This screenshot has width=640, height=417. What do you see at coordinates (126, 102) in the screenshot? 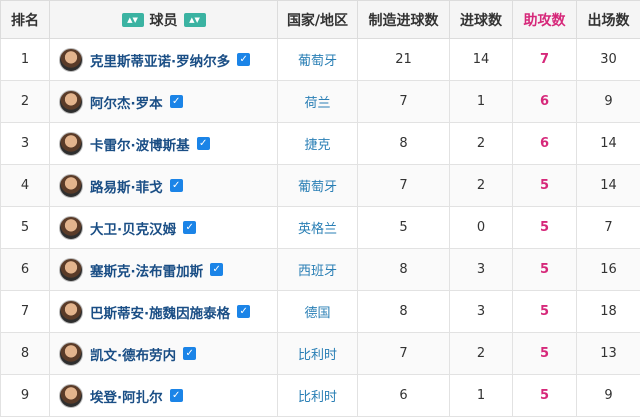
I see `player-name-link: 阿尔杰·罗本` at bounding box center [126, 102].